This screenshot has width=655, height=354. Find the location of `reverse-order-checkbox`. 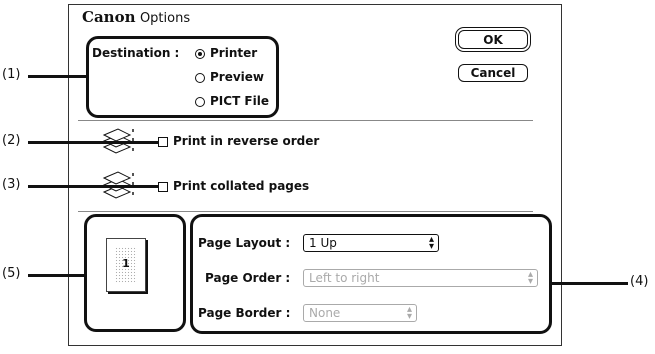

reverse-order-checkbox is located at coordinates (163, 142).